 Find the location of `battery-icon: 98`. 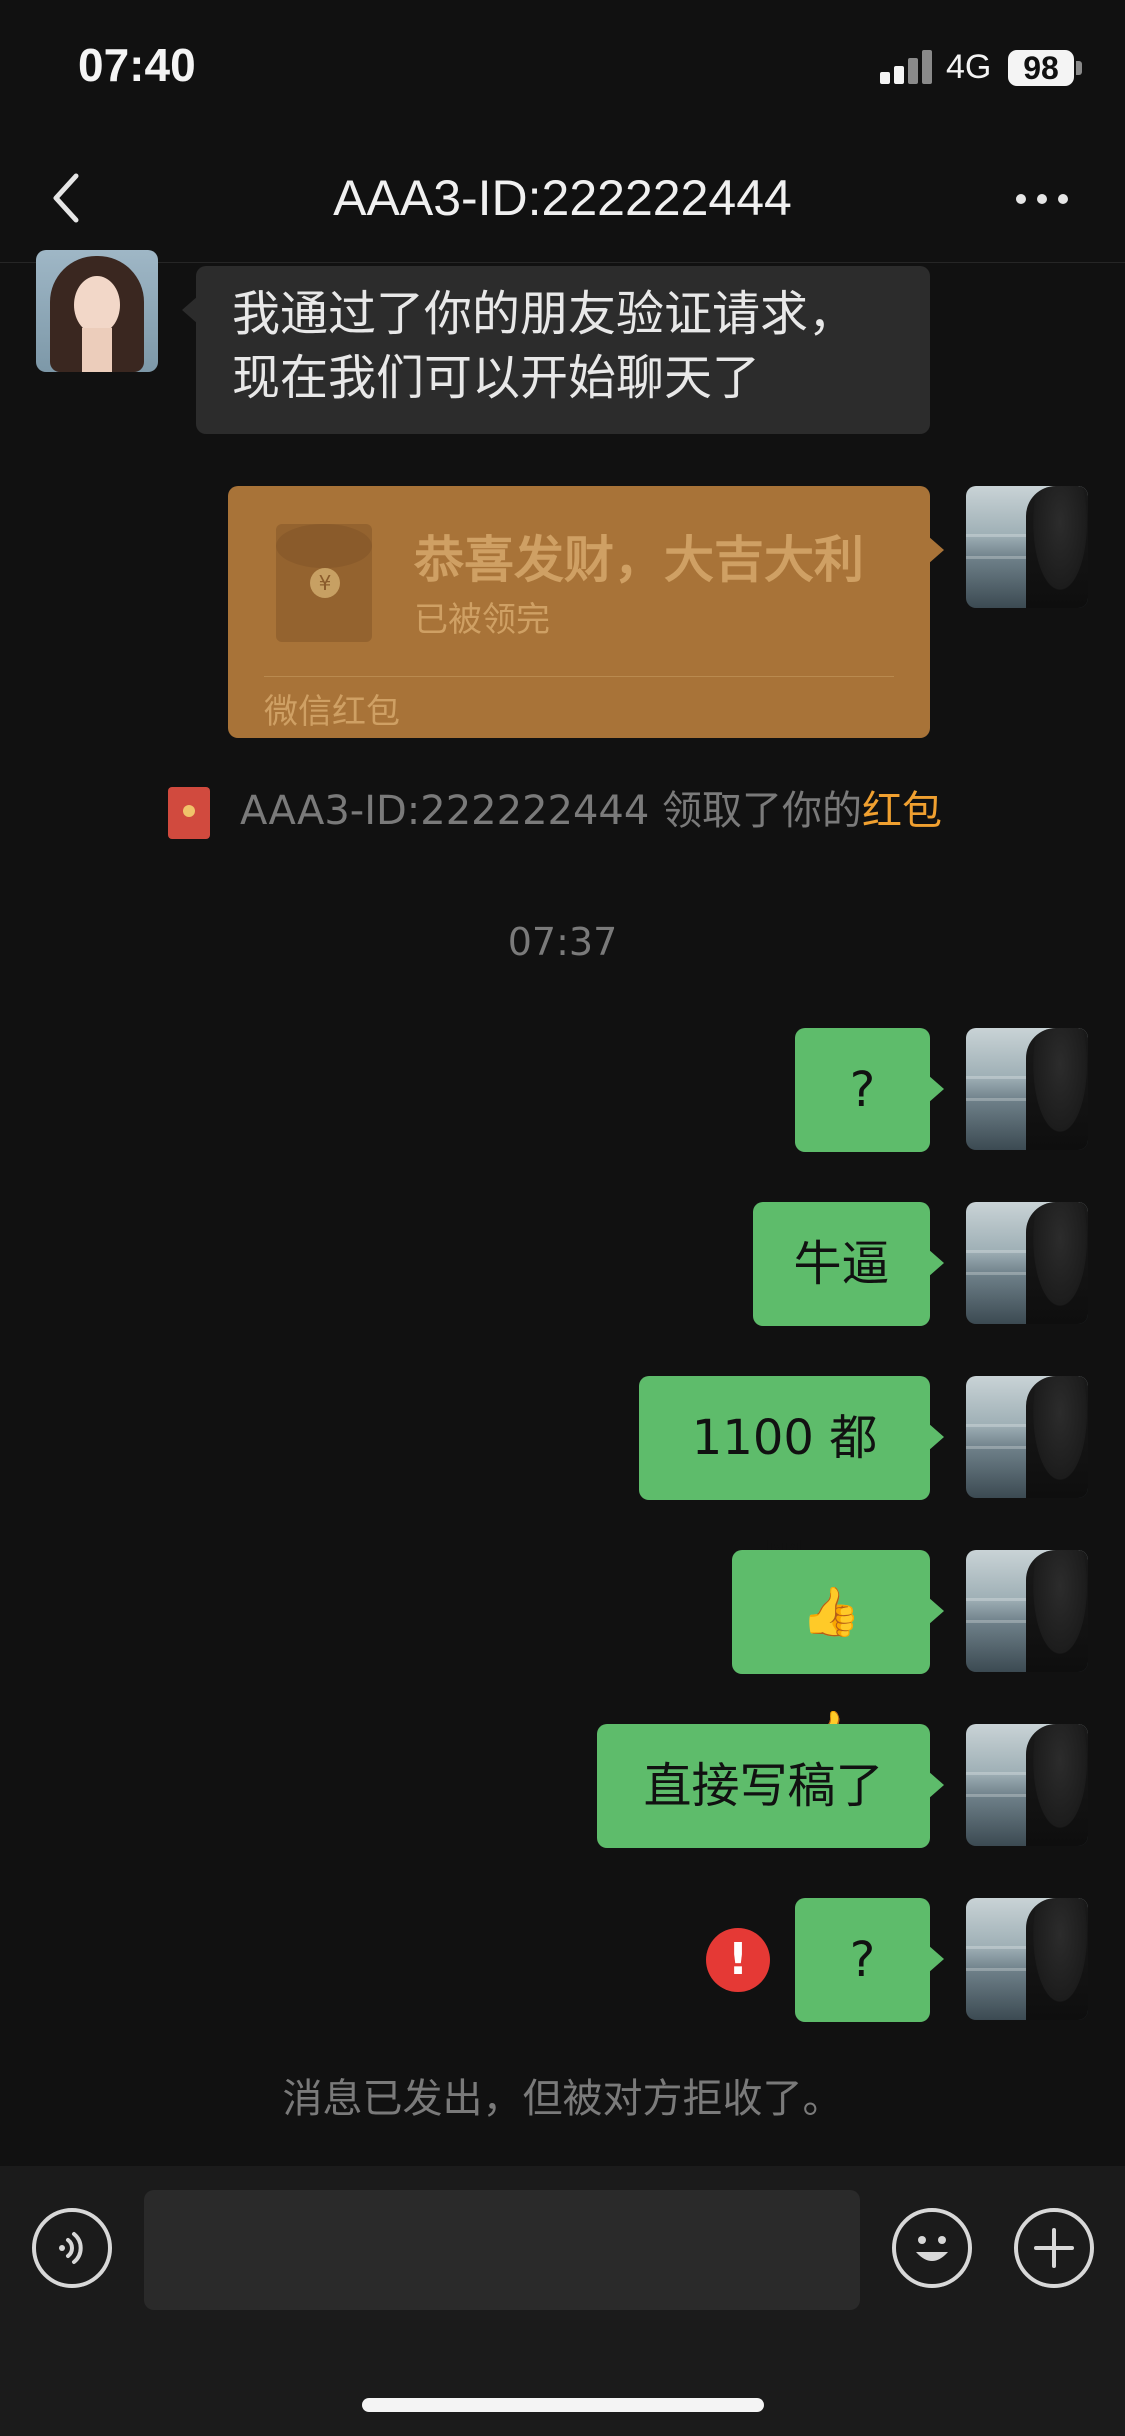

battery-icon: 98 is located at coordinates (1041, 68).